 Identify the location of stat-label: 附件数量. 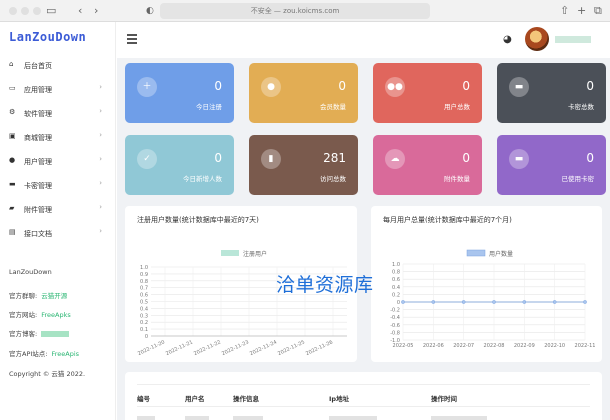
(457, 179).